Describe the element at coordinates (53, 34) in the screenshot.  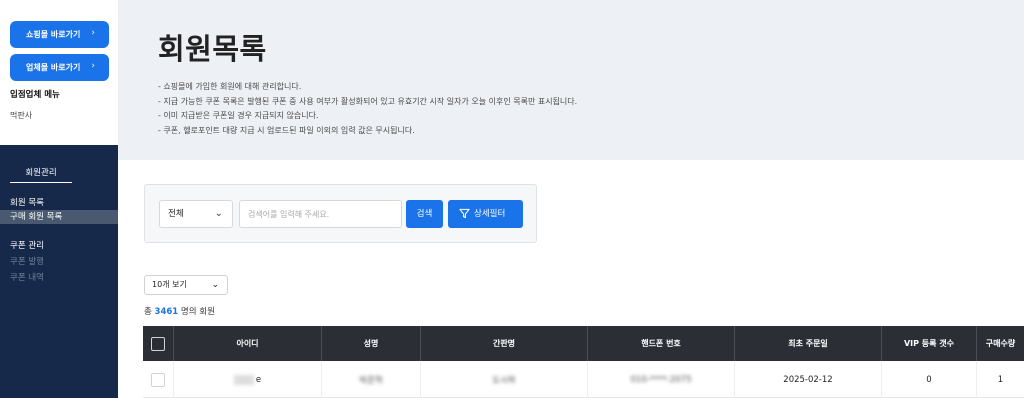
I see `shop-link-label: 쇼핑몰 바로가기` at that location.